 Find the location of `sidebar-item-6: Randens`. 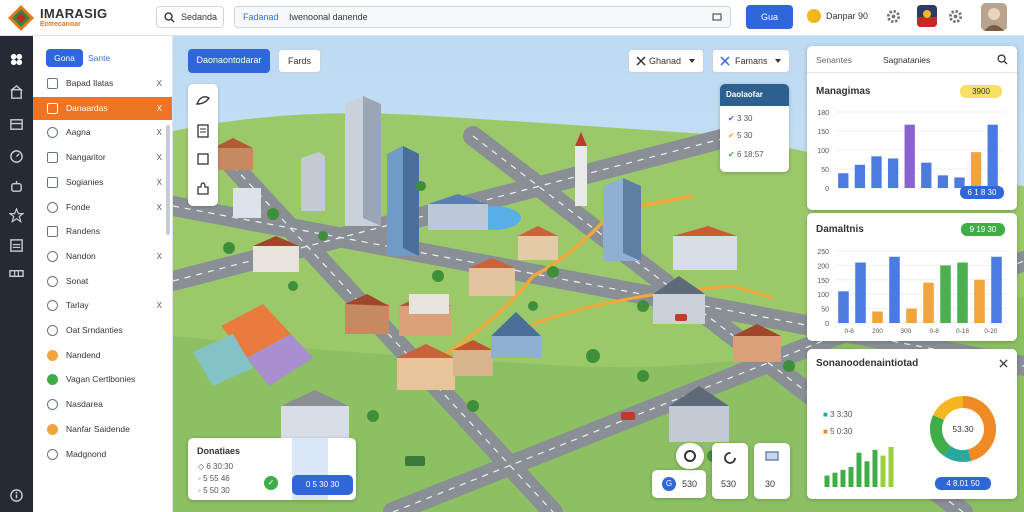

sidebar-item-6: Randens is located at coordinates (102, 231).